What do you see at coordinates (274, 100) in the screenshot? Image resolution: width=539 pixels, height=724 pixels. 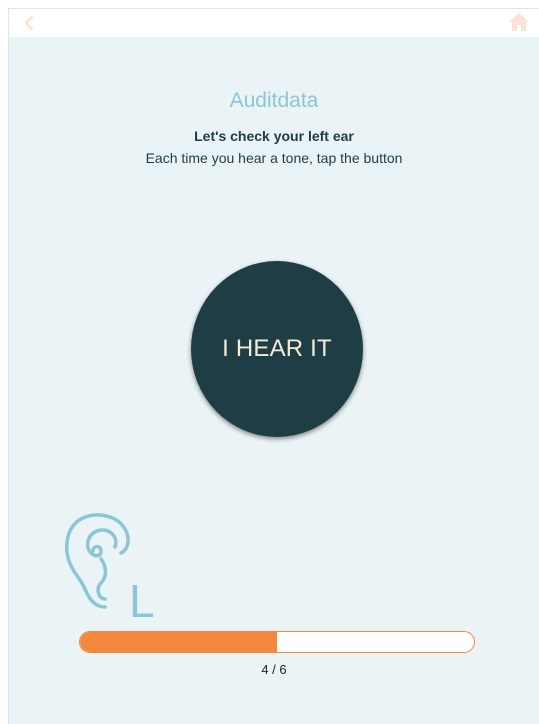 I see `brand-title: Auditdata` at bounding box center [274, 100].